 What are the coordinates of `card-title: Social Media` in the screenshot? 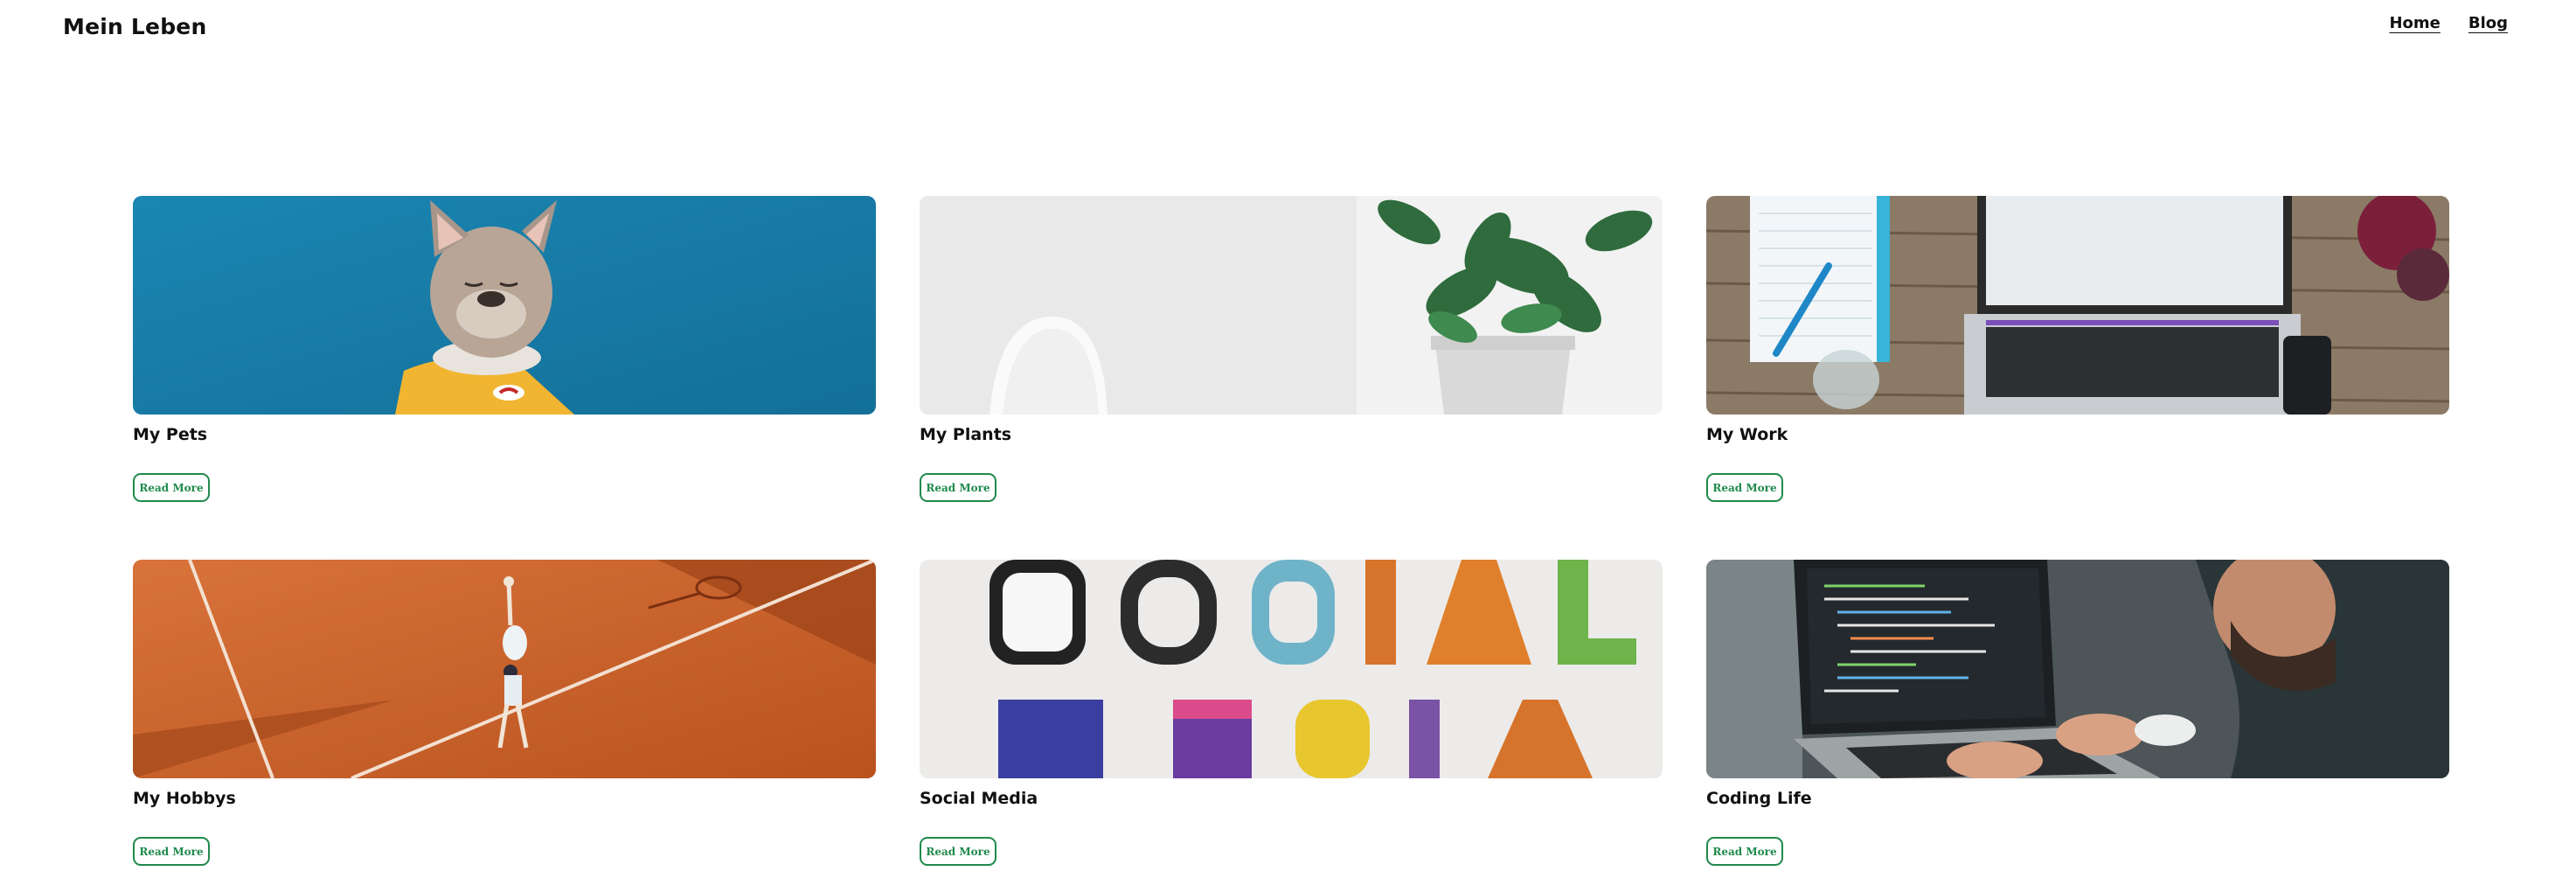 It's located at (979, 798).